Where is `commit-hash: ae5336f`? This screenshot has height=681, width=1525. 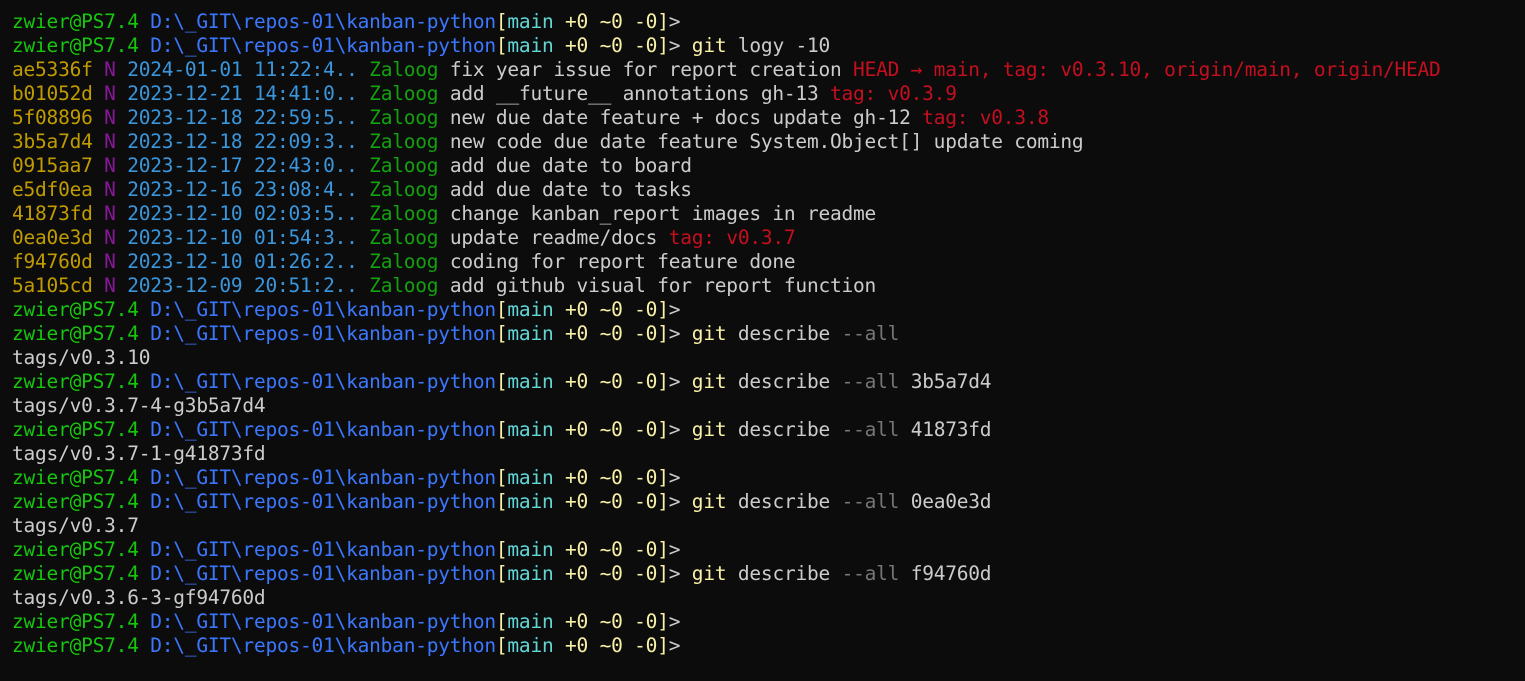 commit-hash: ae5336f is located at coordinates (52, 69).